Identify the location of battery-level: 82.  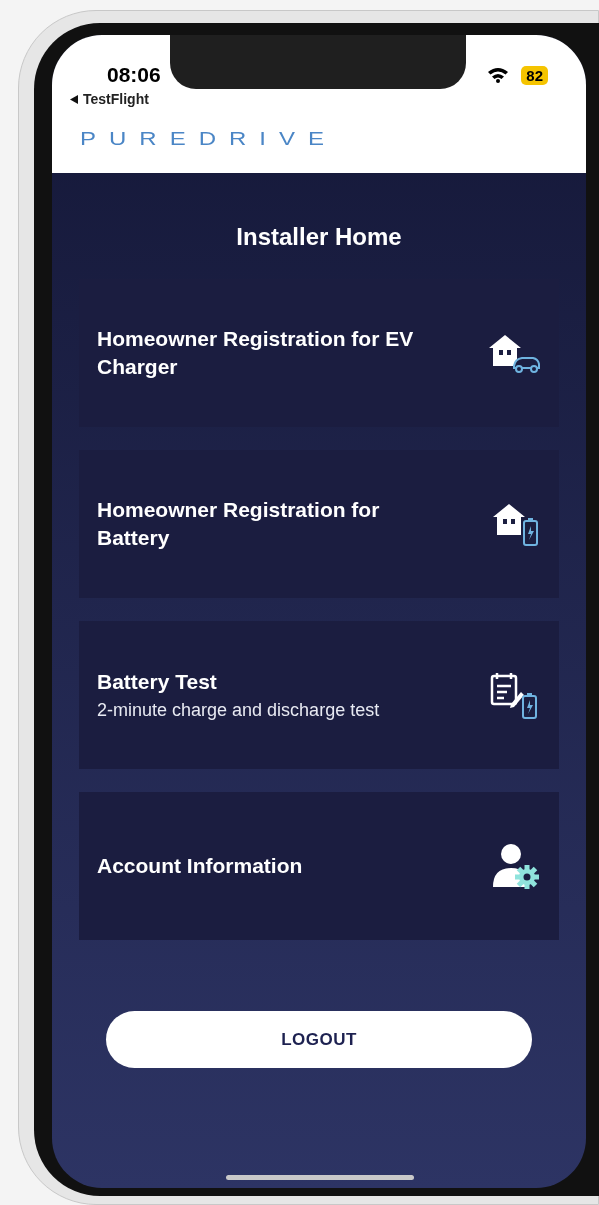
(534, 75).